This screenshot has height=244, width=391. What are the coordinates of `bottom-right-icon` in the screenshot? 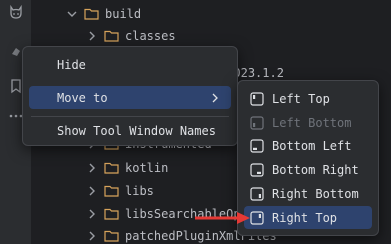 It's located at (257, 169).